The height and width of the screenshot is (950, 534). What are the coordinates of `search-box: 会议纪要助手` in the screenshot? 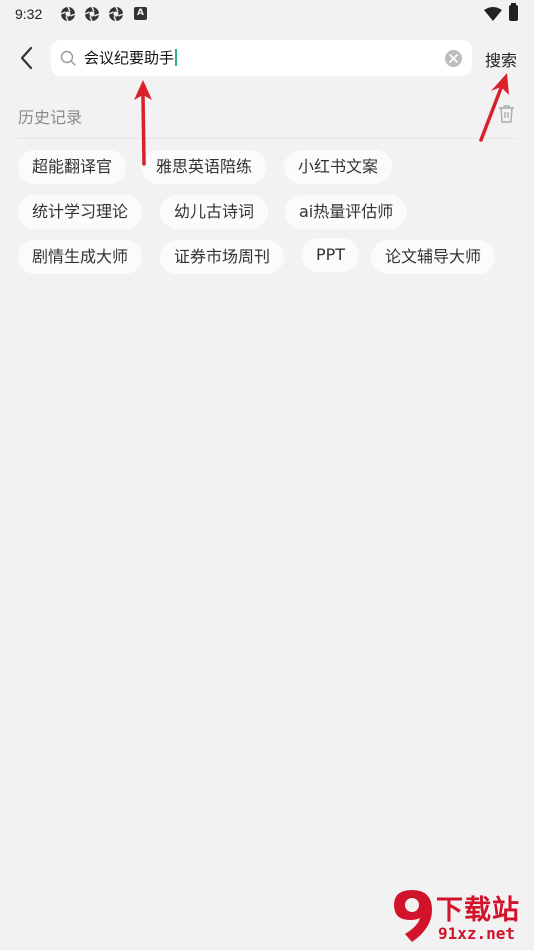 It's located at (261, 58).